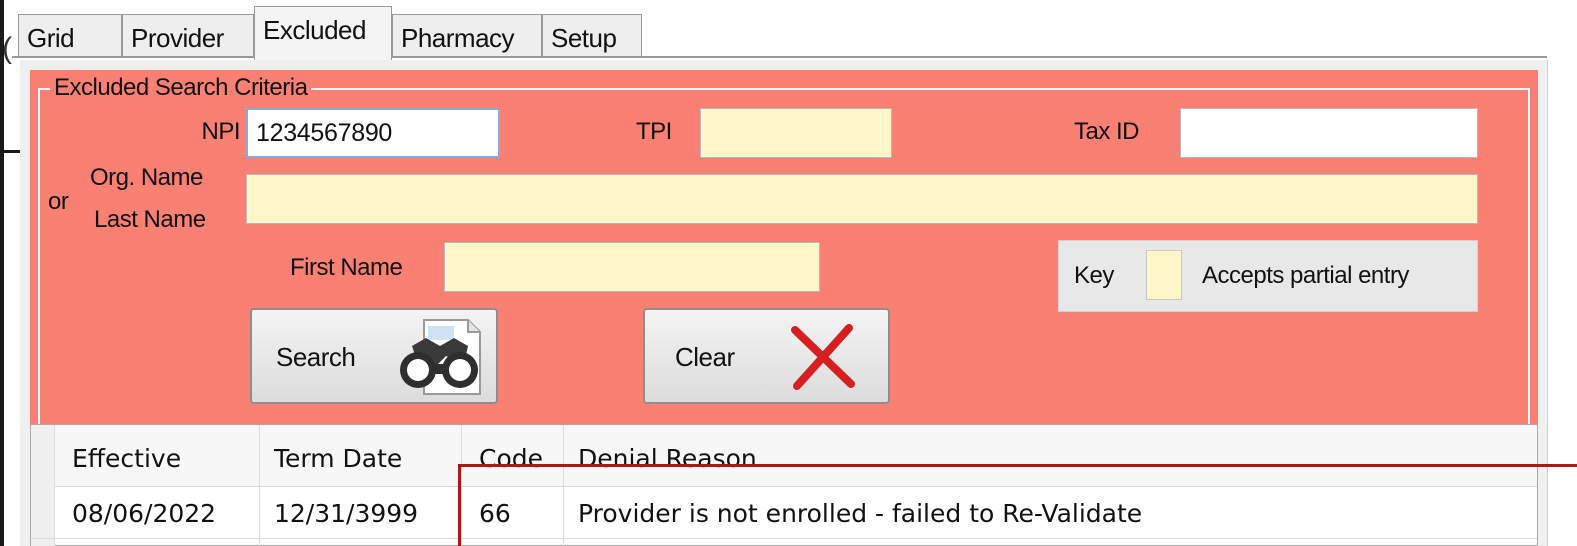 Image resolution: width=1577 pixels, height=546 pixels. What do you see at coordinates (7, 48) in the screenshot?
I see `edge-artifact: (` at bounding box center [7, 48].